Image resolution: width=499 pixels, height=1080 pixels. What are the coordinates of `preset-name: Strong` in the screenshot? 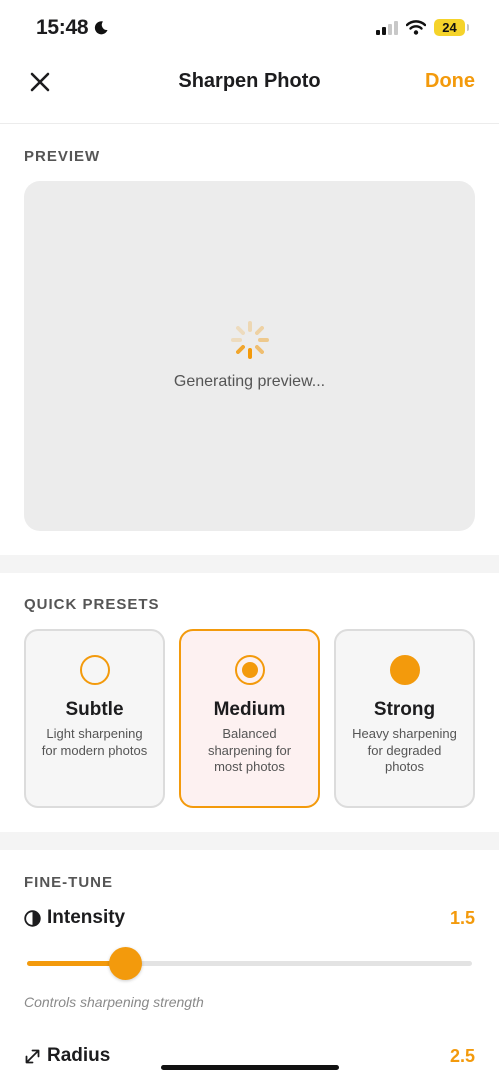 It's located at (404, 709).